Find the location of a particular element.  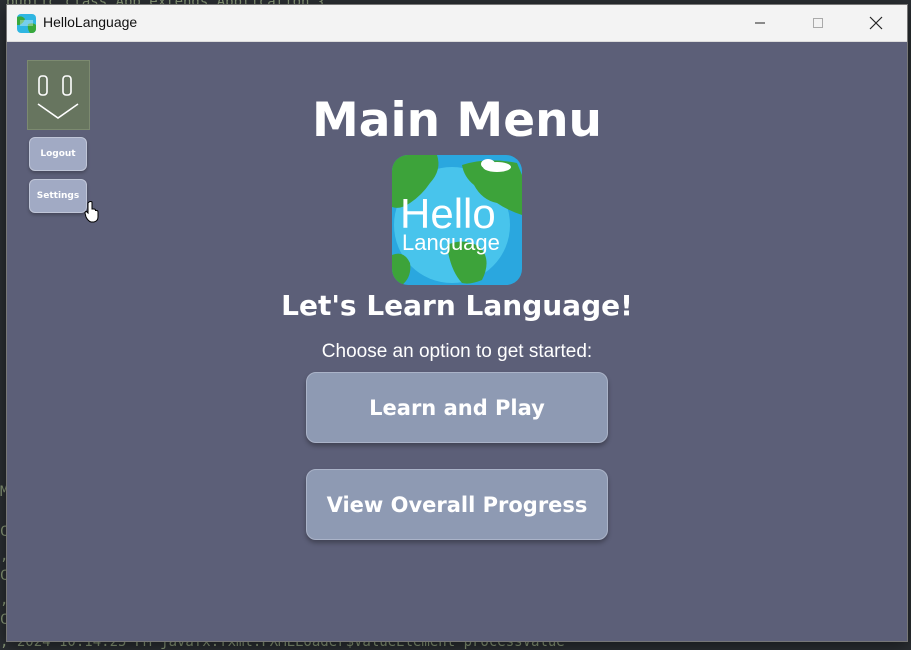

close-button is located at coordinates (876, 23).